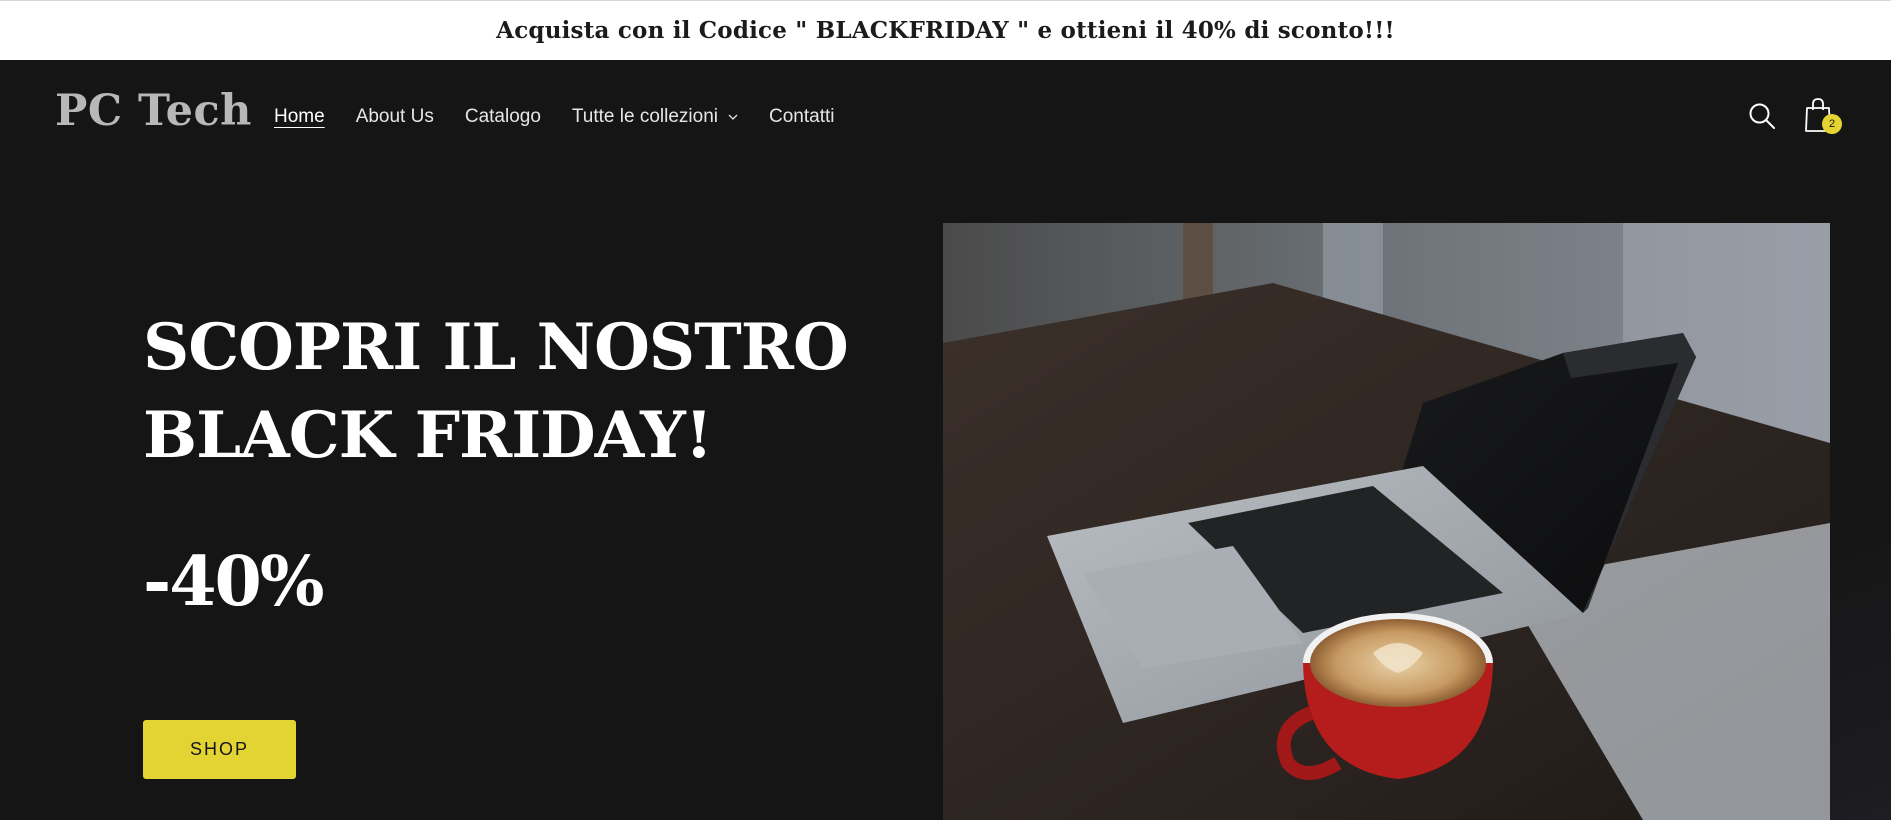 This screenshot has width=1891, height=820. I want to click on shop-button: SHOP, so click(219, 749).